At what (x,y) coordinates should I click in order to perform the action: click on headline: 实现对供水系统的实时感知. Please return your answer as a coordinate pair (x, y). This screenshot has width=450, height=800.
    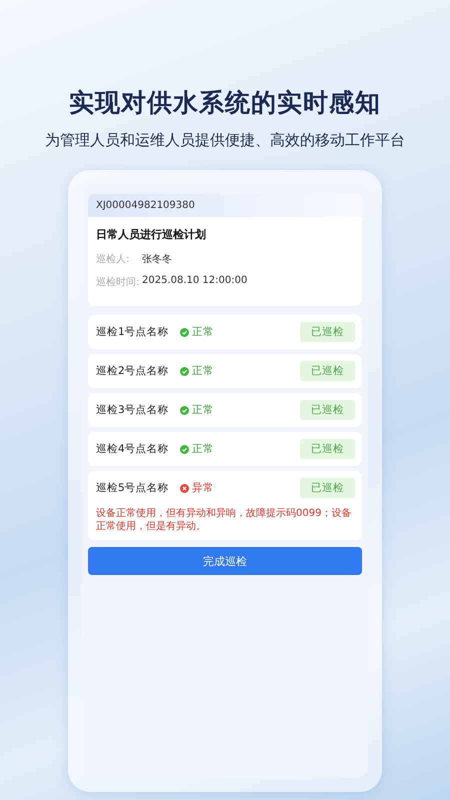
    Looking at the image, I should click on (225, 103).